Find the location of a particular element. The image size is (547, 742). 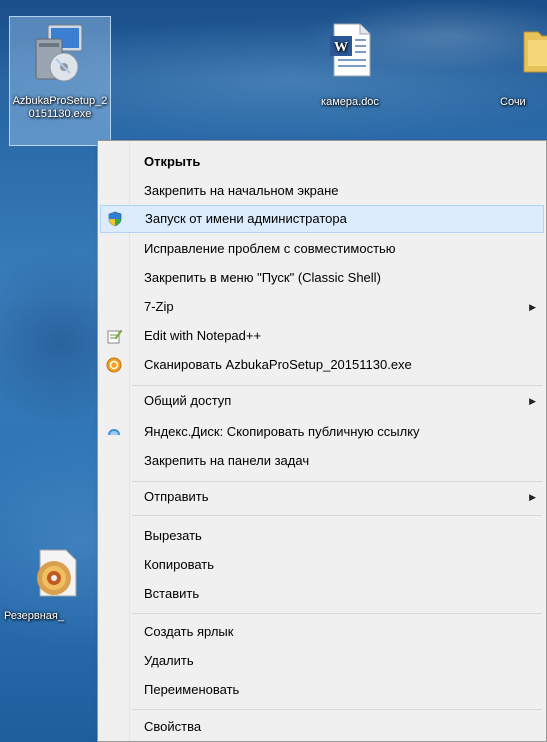

menu-item-label: Edit with Notepad++ is located at coordinates (203, 335).